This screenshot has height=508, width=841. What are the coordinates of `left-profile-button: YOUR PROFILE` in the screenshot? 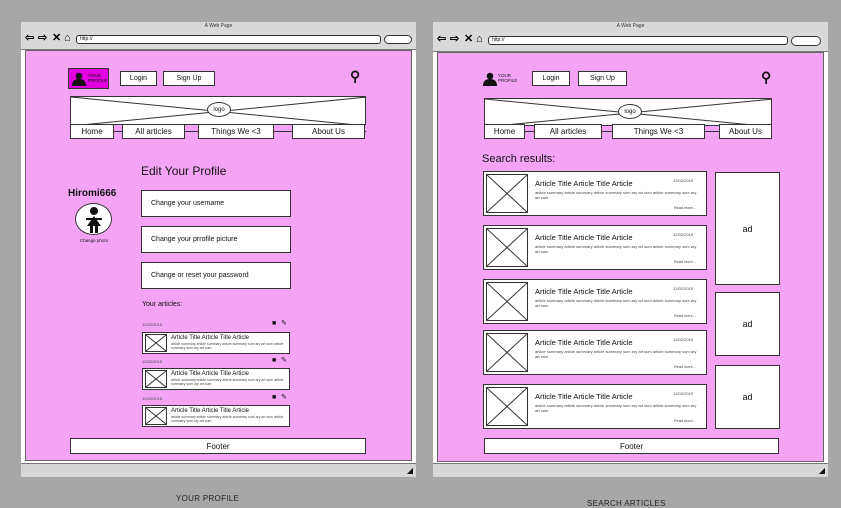 It's located at (88, 78).